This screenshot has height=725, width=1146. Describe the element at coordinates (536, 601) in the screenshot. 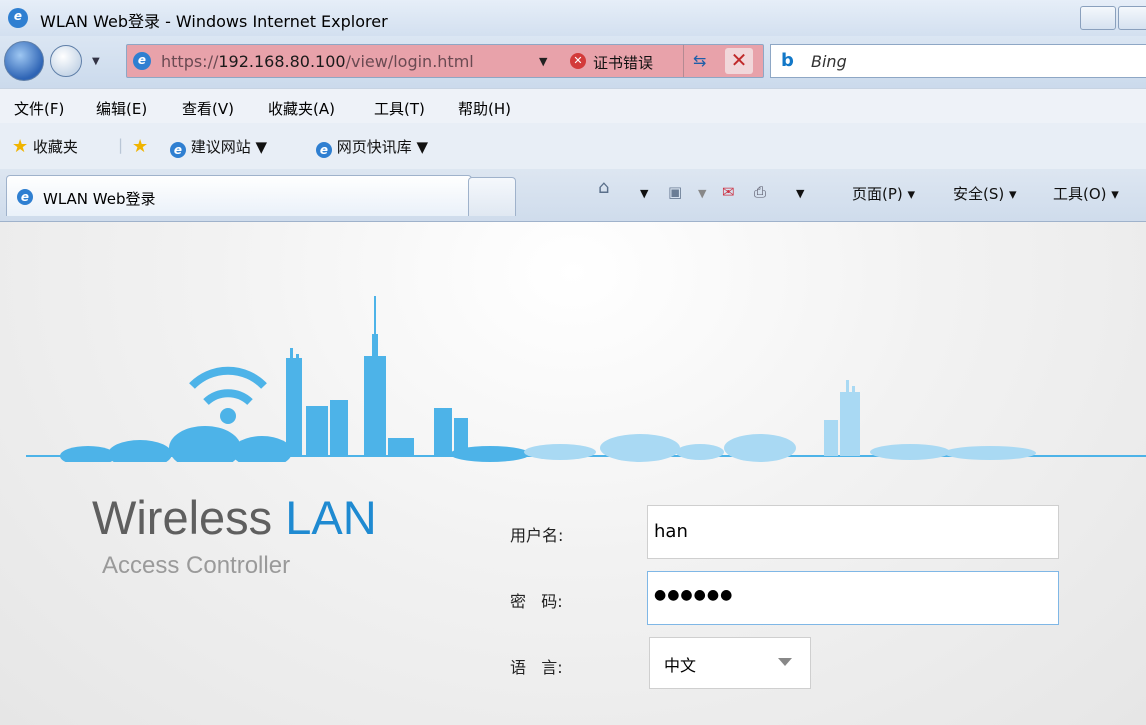

I see `password-label: 密 码:` at that location.